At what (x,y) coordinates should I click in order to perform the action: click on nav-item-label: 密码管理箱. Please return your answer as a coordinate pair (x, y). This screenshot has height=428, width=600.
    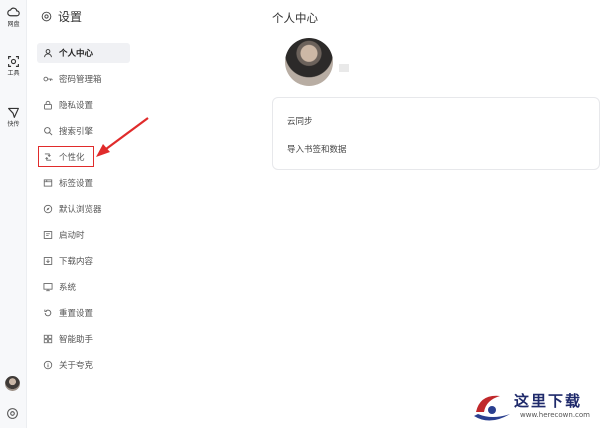
    Looking at the image, I should click on (80, 80).